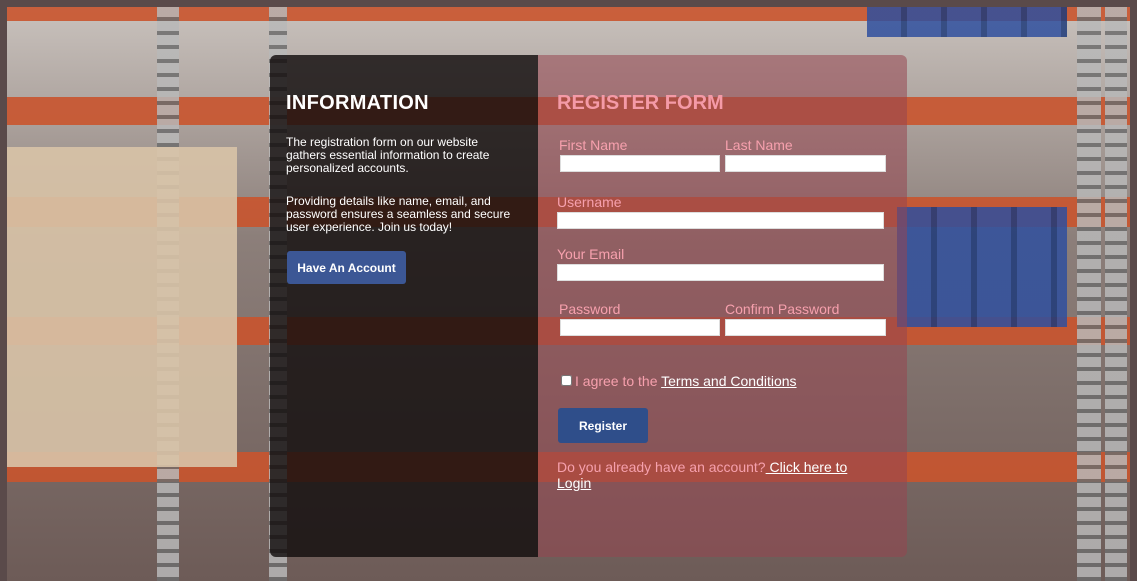  I want to click on first-name-field, so click(640, 163).